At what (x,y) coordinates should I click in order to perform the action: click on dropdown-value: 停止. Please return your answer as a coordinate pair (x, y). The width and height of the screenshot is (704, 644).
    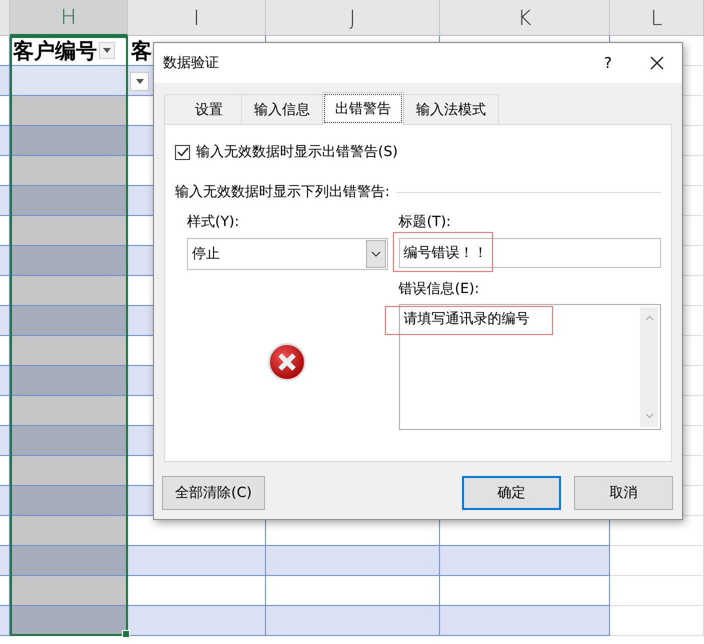
    Looking at the image, I should click on (206, 254).